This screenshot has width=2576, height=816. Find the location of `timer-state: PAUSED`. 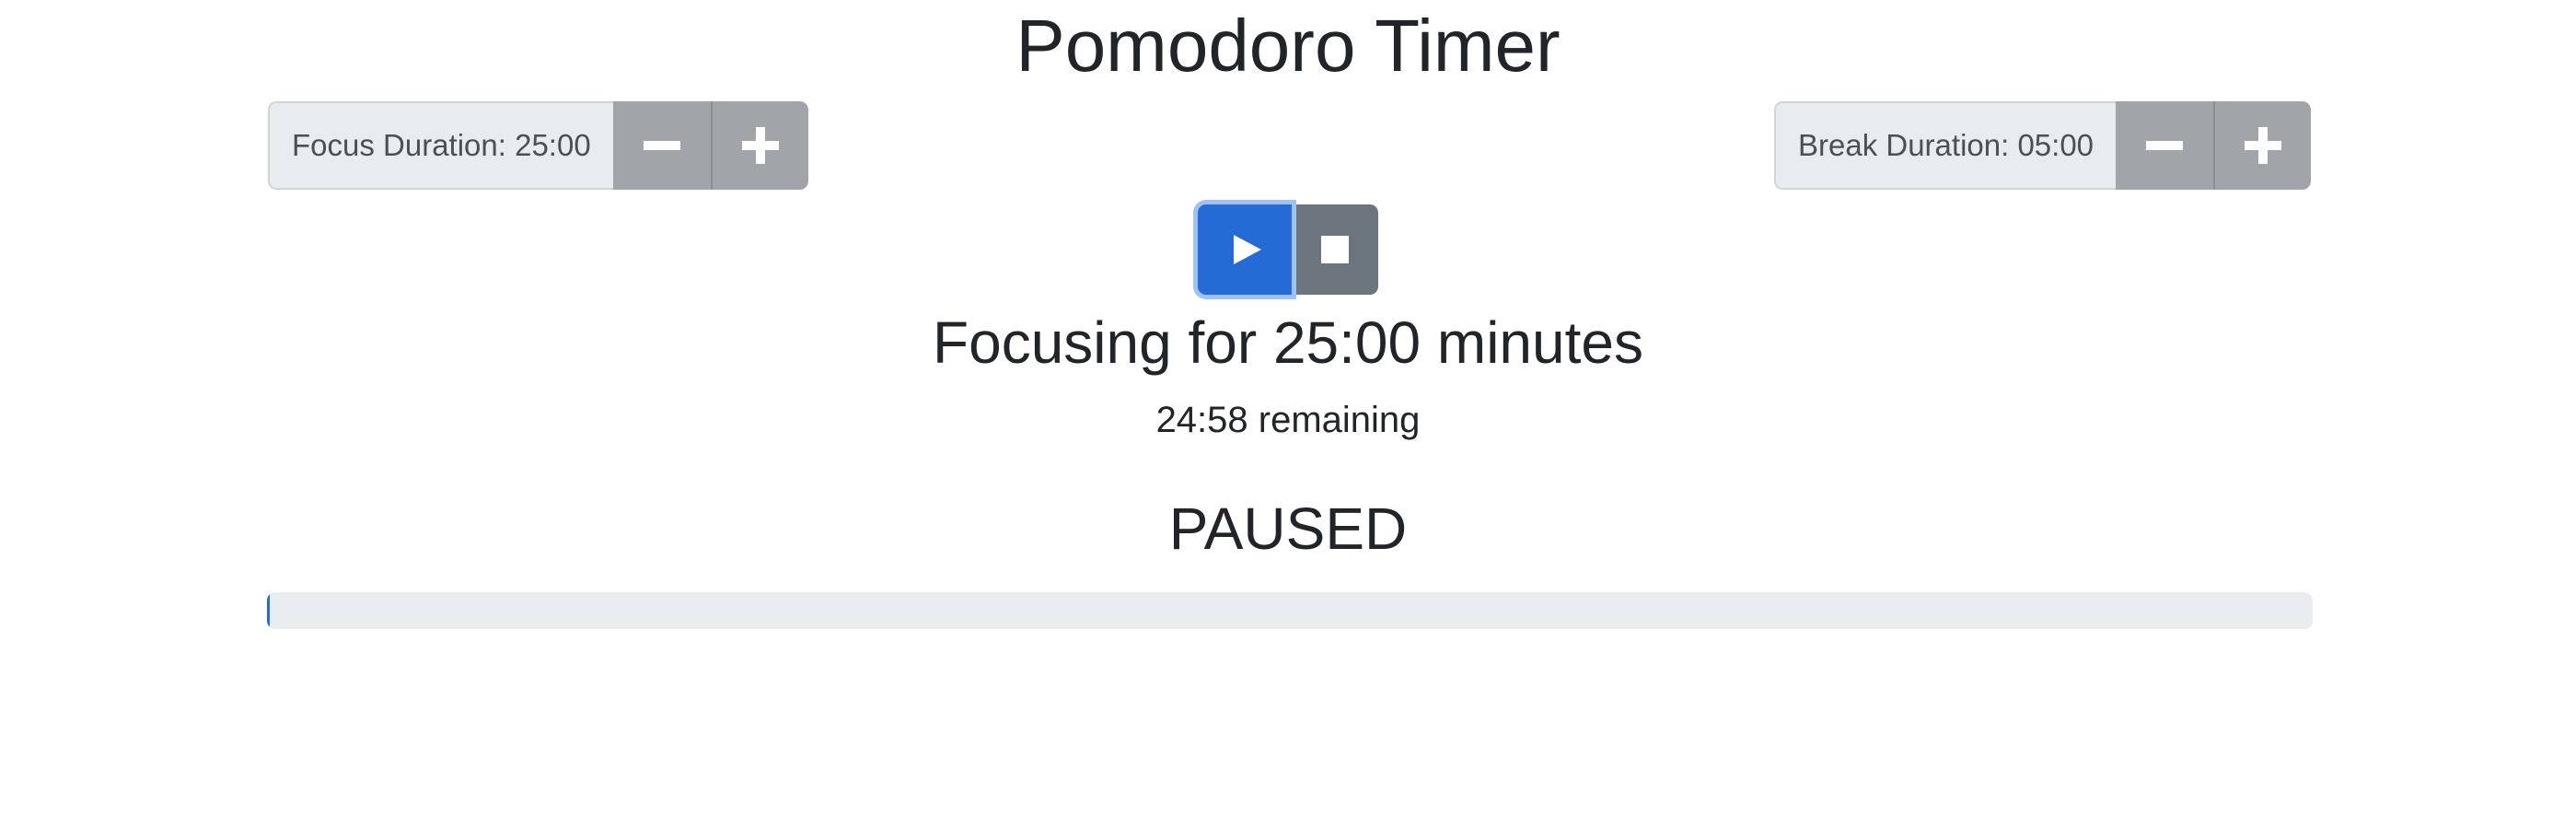

timer-state: PAUSED is located at coordinates (1288, 528).